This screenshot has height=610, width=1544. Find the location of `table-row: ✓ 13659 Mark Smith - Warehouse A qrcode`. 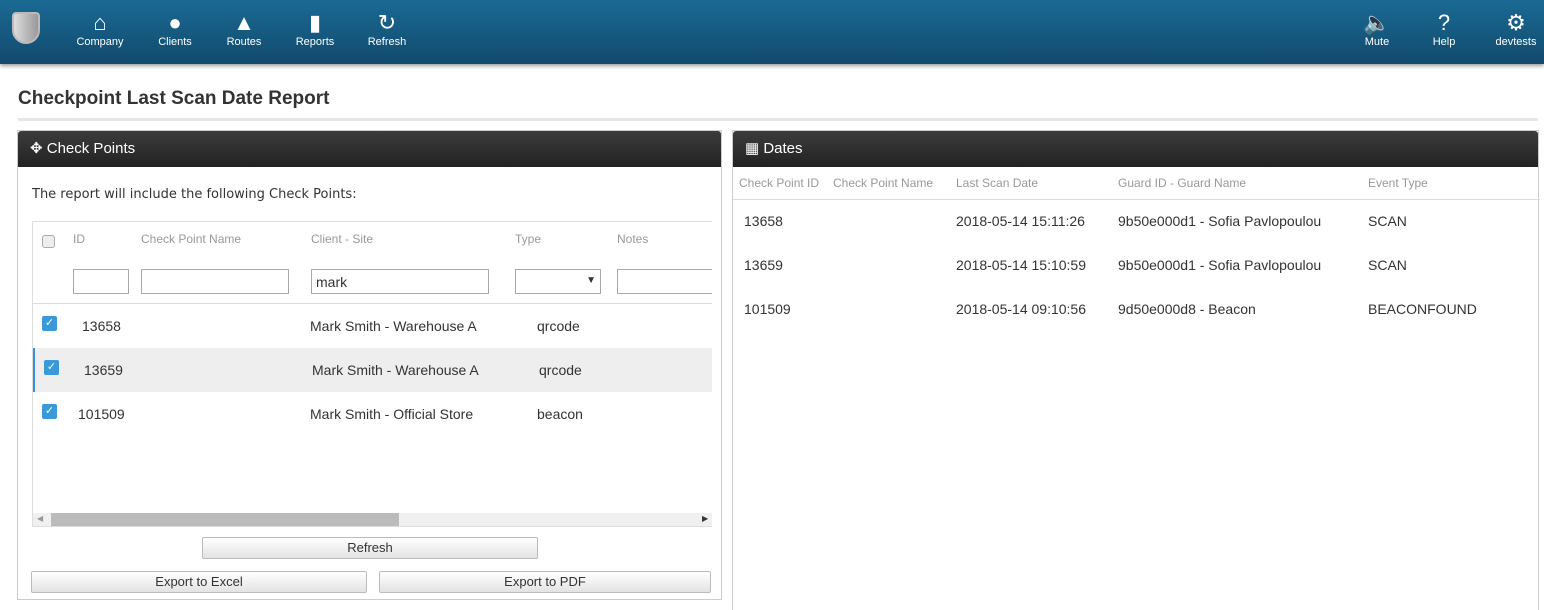

table-row: ✓ 13659 Mark Smith - Warehouse A qrcode is located at coordinates (372, 370).